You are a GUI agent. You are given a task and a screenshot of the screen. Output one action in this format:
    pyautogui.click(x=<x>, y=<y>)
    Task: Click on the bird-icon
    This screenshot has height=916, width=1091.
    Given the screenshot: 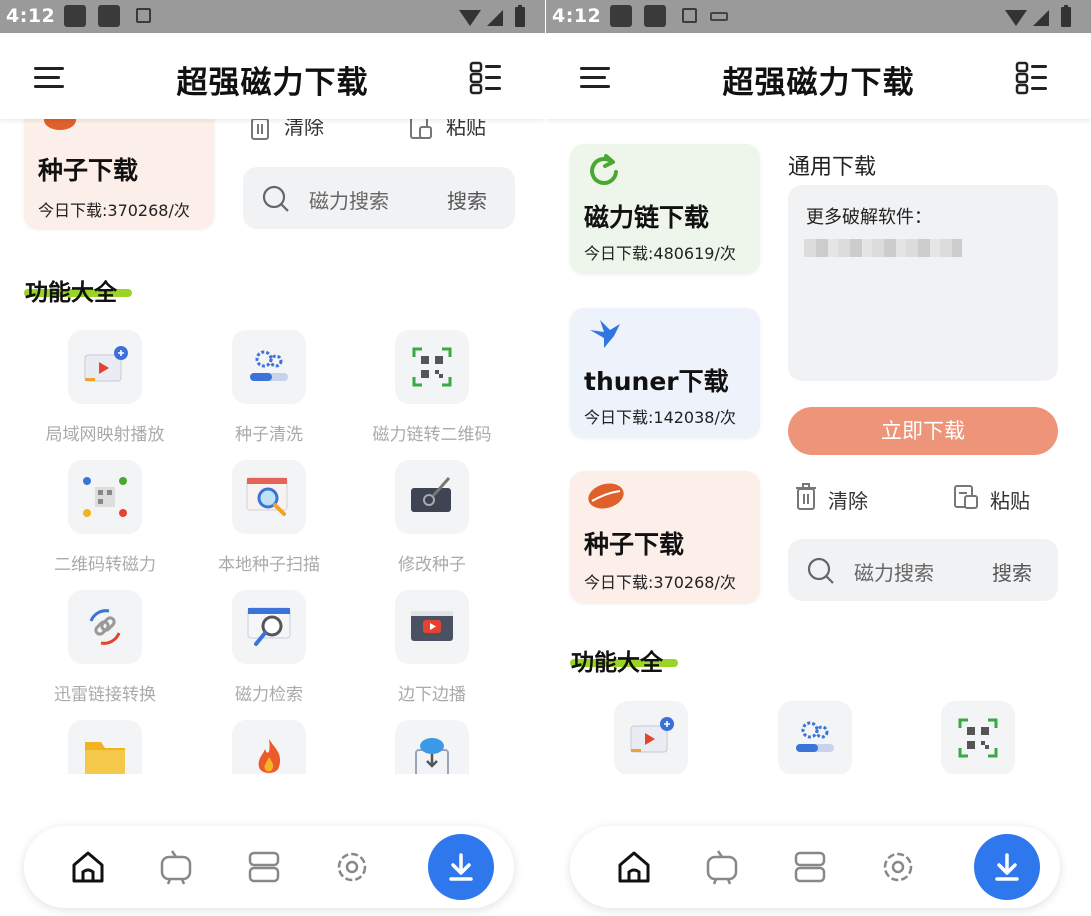 What is the action you would take?
    pyautogui.click(x=605, y=334)
    